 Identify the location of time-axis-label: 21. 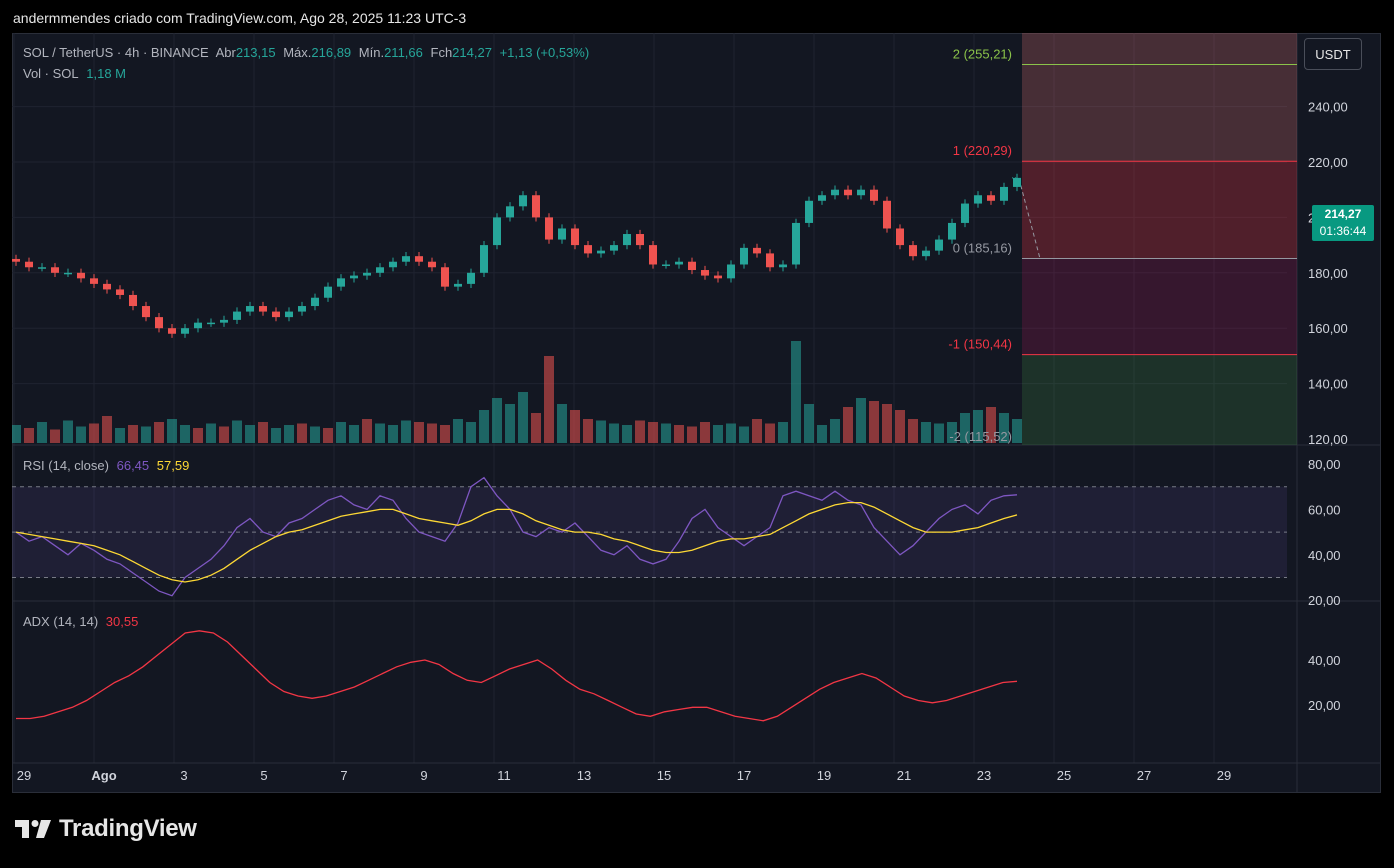
(904, 775).